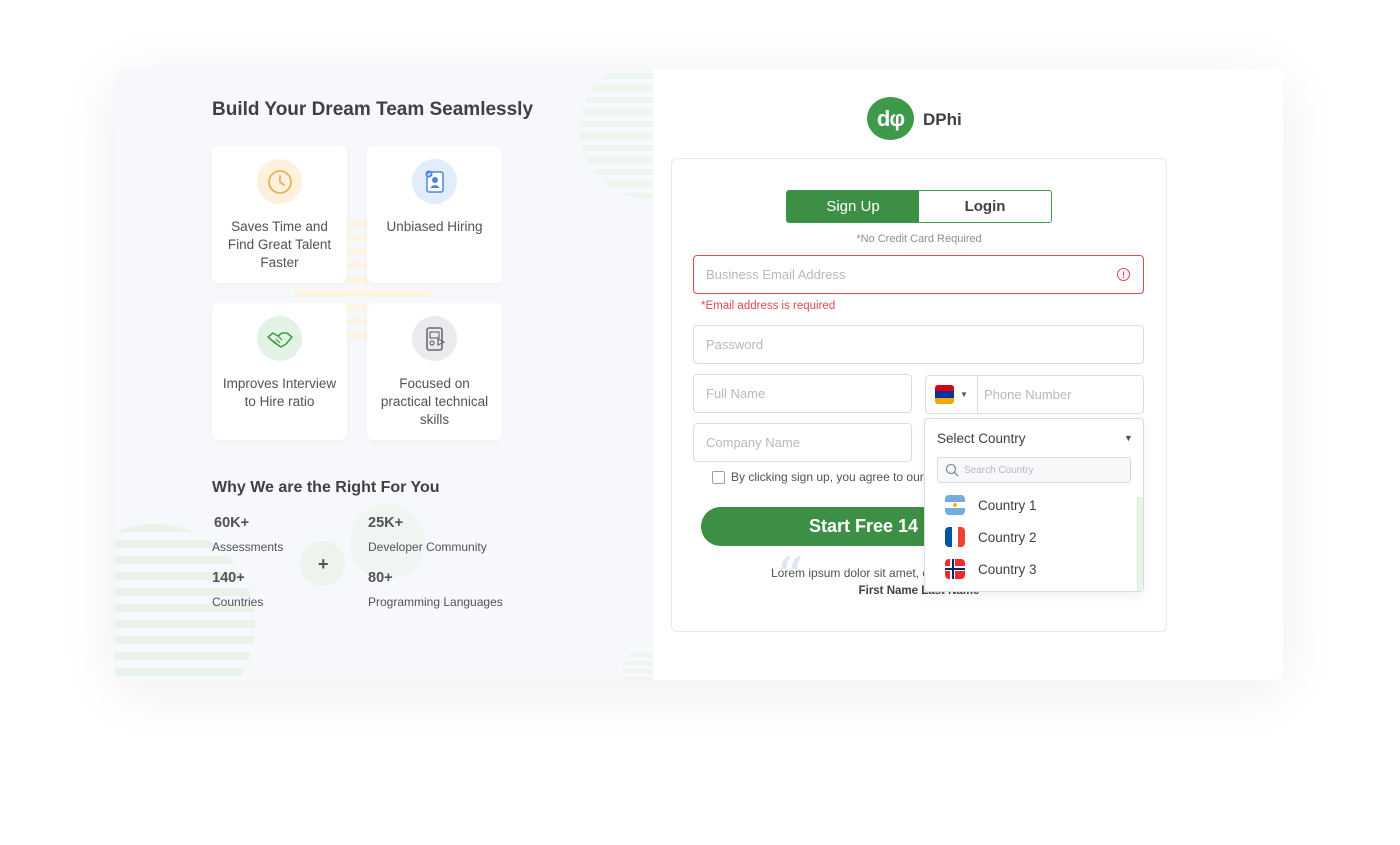 This screenshot has height=845, width=1400. What do you see at coordinates (1123, 274) in the screenshot?
I see `error-icon: !` at bounding box center [1123, 274].